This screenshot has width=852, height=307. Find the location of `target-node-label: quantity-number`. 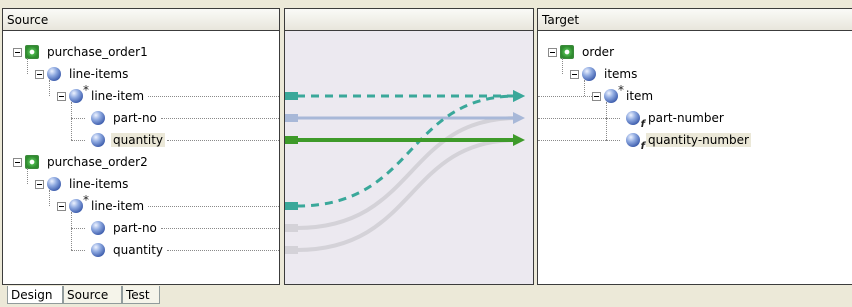

target-node-label: quantity-number is located at coordinates (698, 140).